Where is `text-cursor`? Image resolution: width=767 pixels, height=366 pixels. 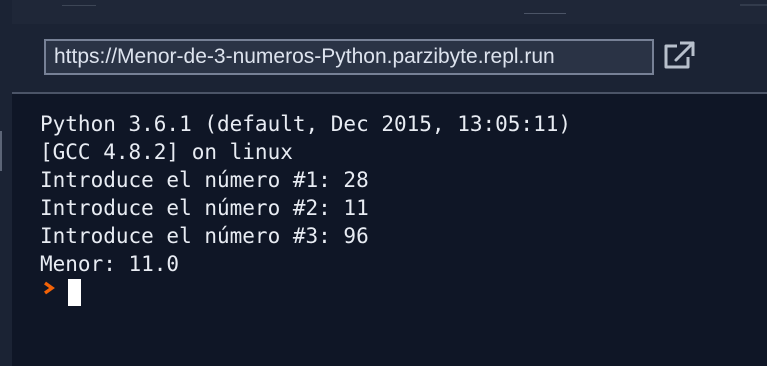
text-cursor is located at coordinates (74, 292).